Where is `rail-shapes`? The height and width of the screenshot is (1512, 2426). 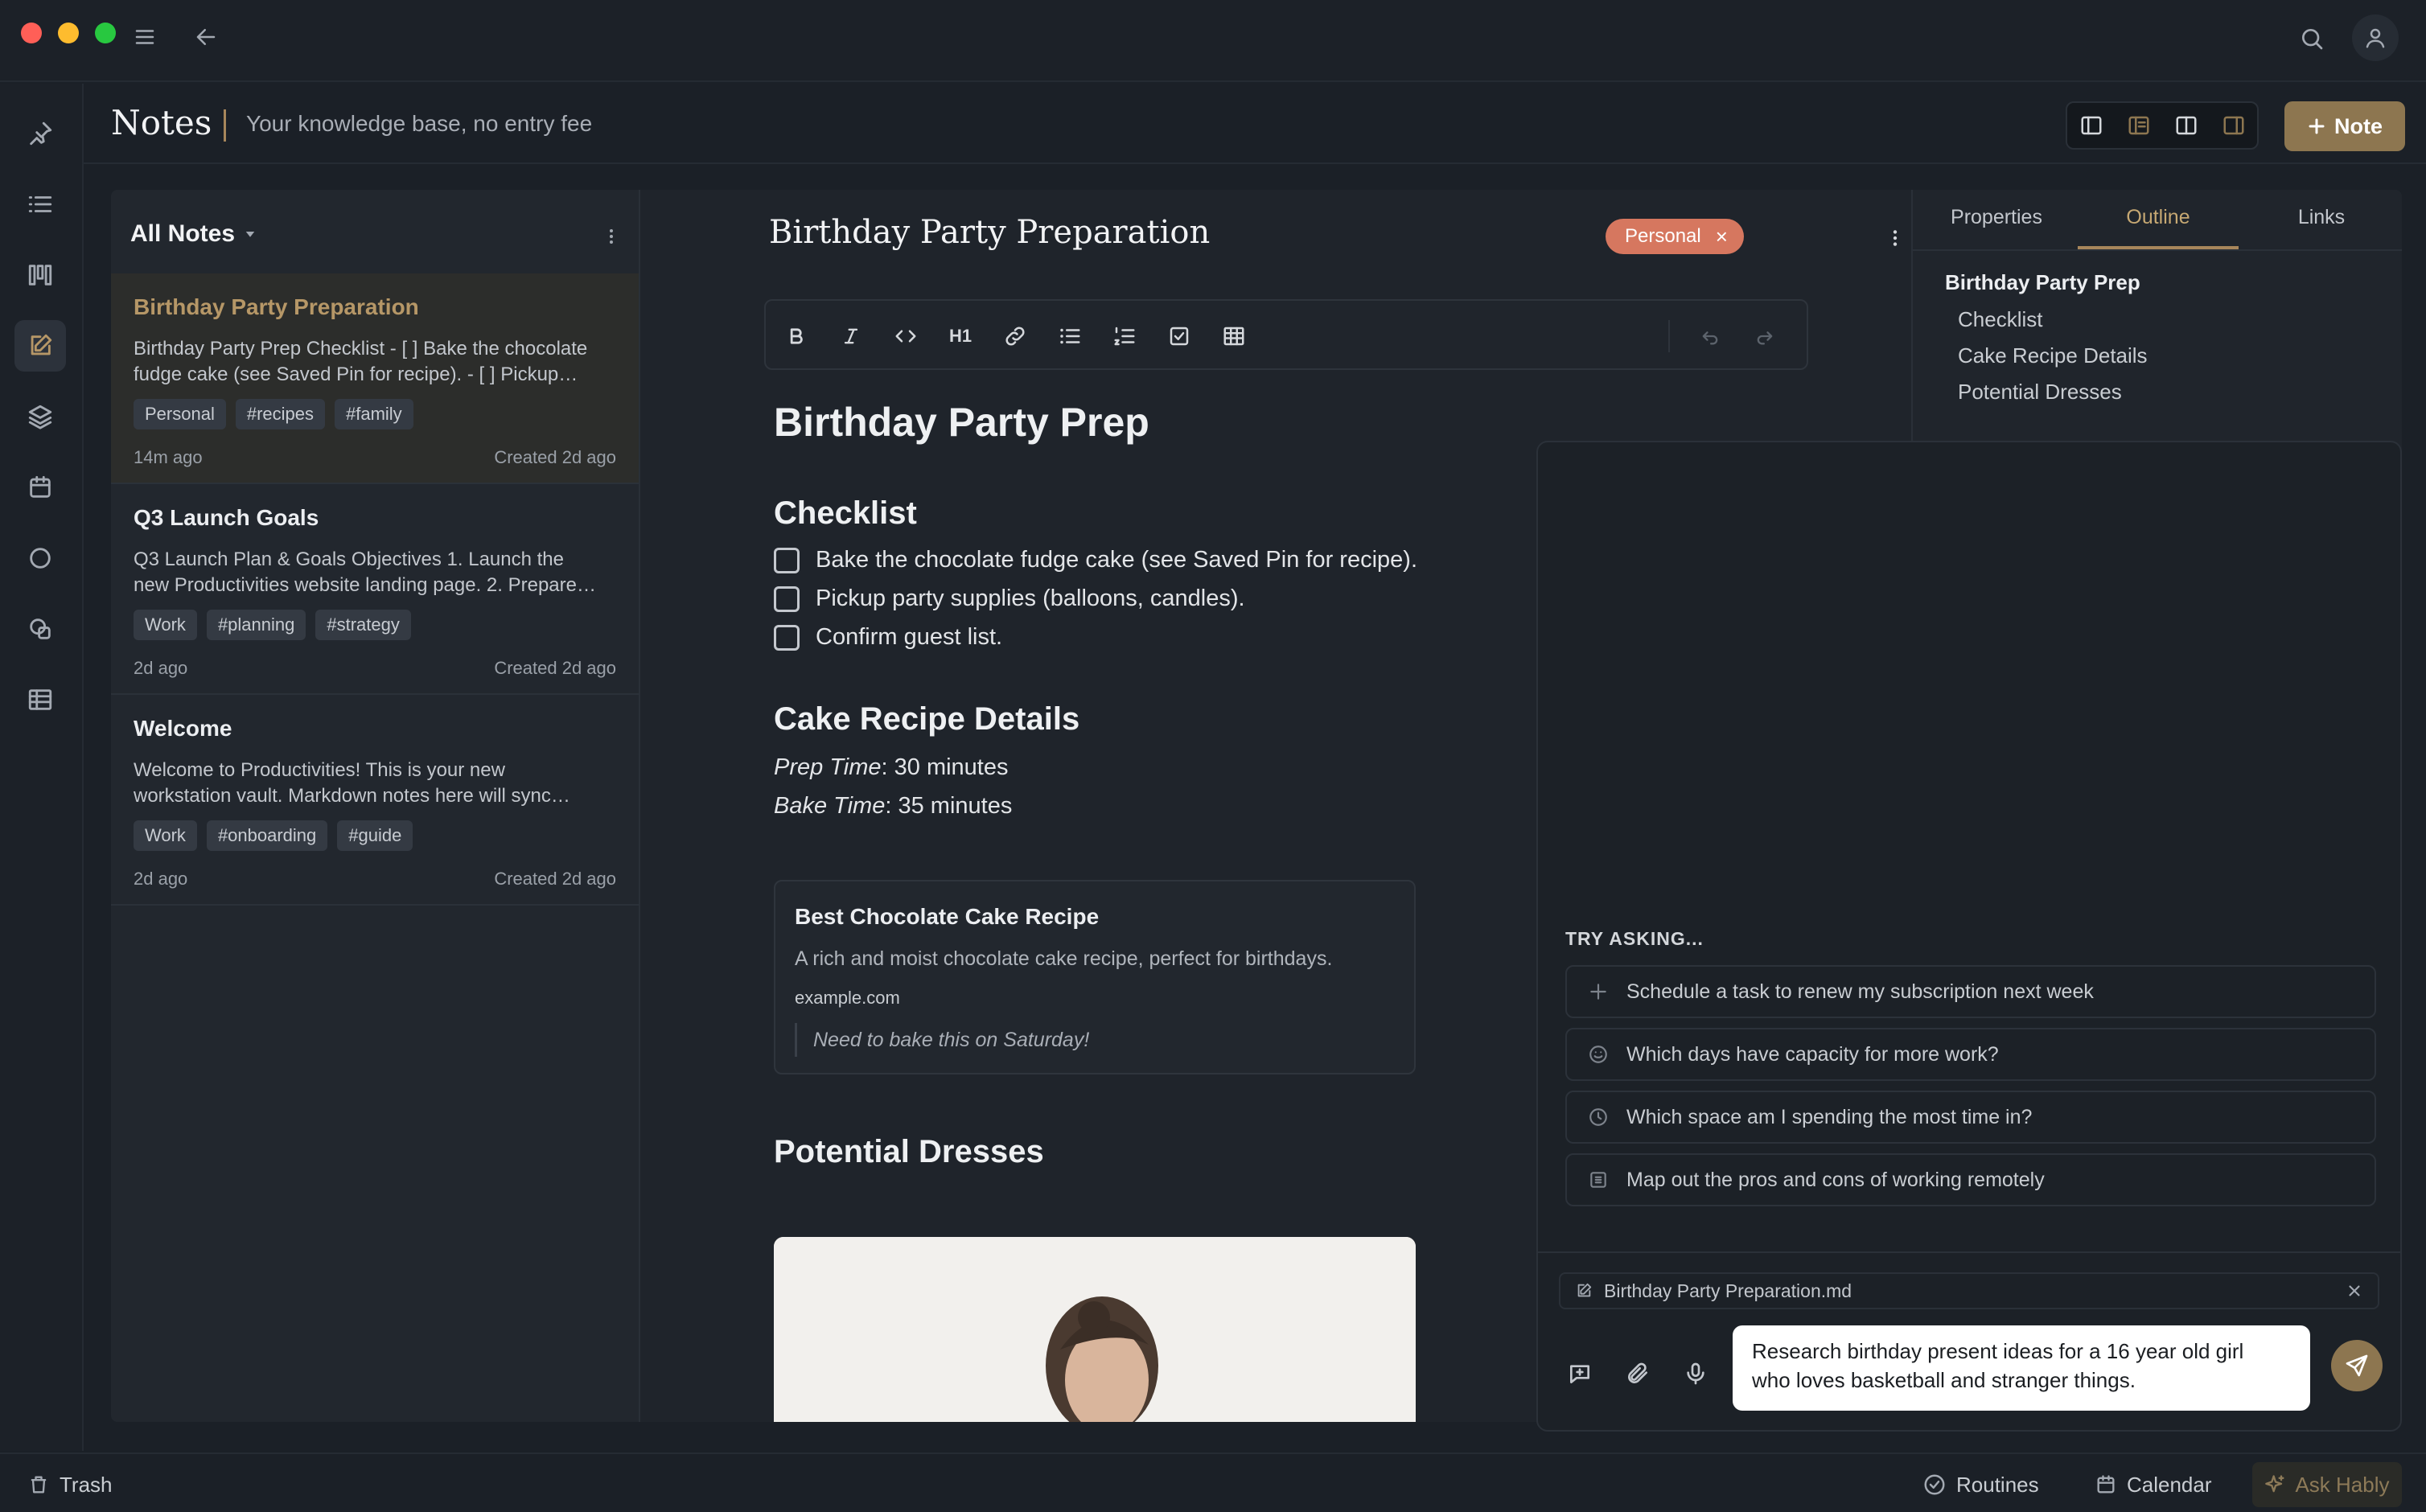
rail-shapes is located at coordinates (40, 629).